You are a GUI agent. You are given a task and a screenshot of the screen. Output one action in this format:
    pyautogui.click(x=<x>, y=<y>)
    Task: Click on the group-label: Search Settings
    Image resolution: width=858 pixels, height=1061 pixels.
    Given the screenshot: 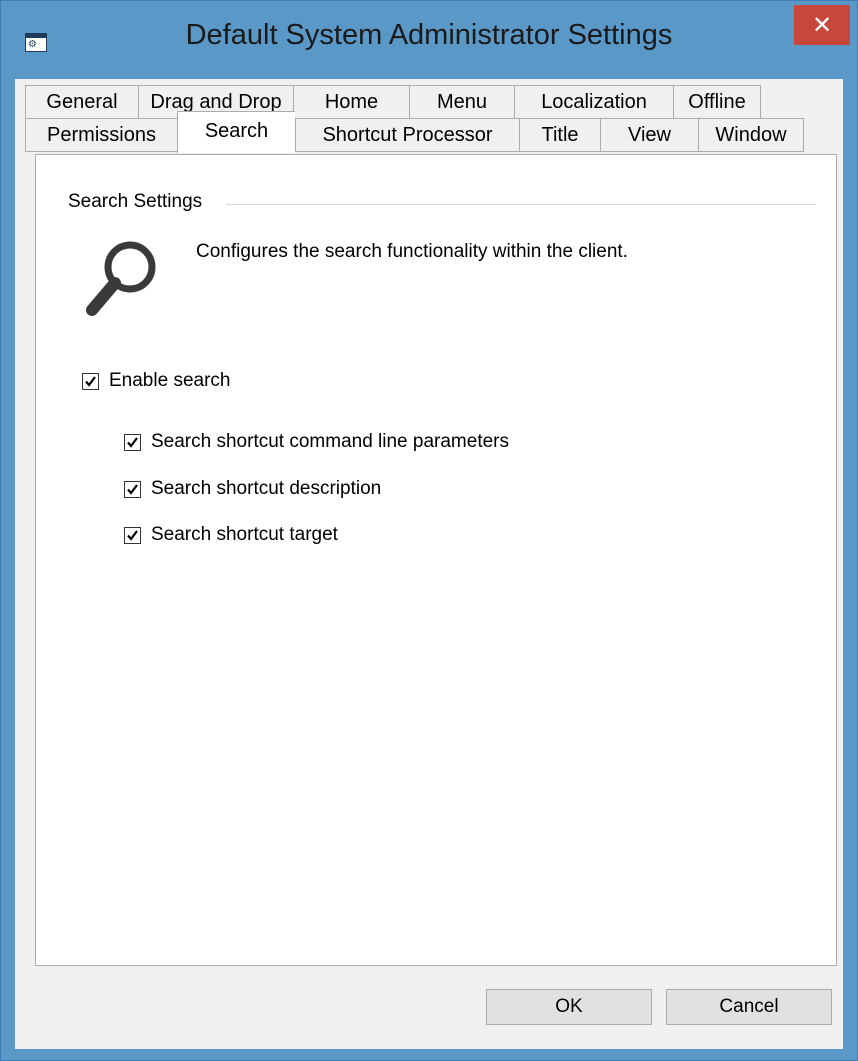 What is the action you would take?
    pyautogui.click(x=140, y=202)
    